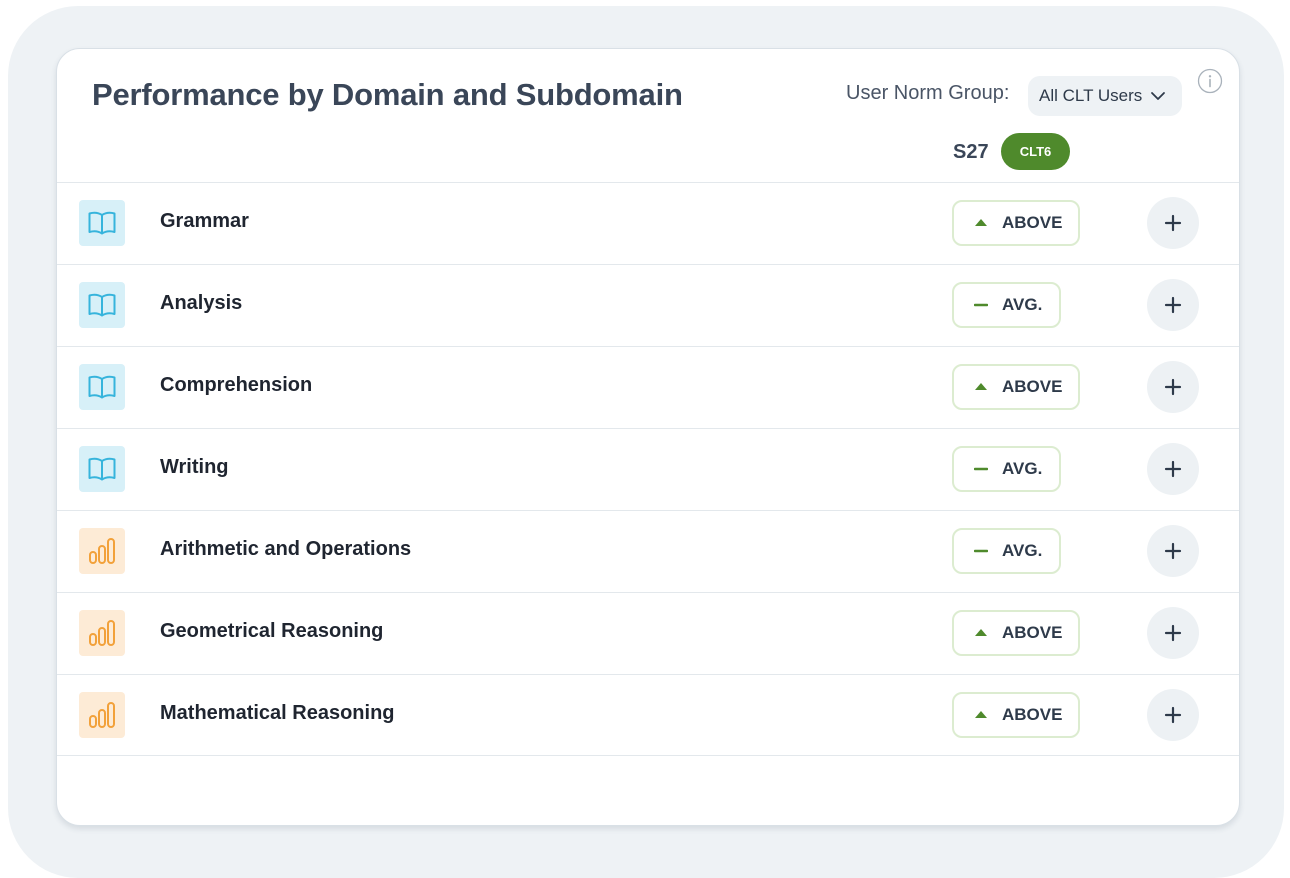  I want to click on domain-row-grammar: Grammar ABOVE, so click(648, 223).